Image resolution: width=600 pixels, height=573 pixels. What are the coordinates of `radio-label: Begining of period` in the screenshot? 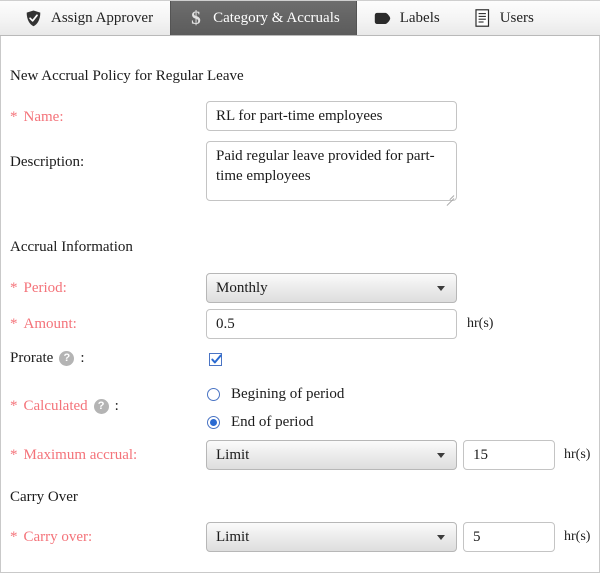 It's located at (288, 394).